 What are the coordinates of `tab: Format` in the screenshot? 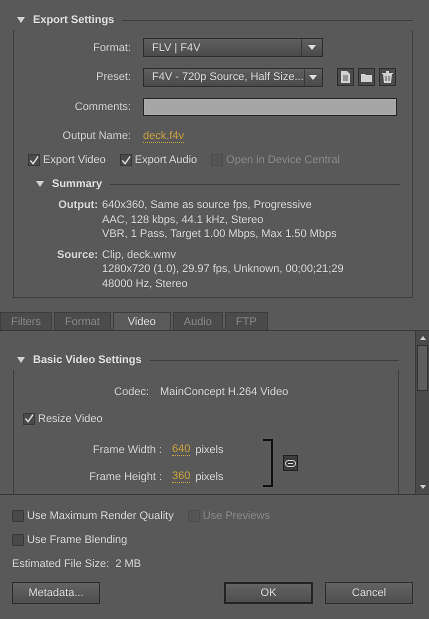 It's located at (82, 321).